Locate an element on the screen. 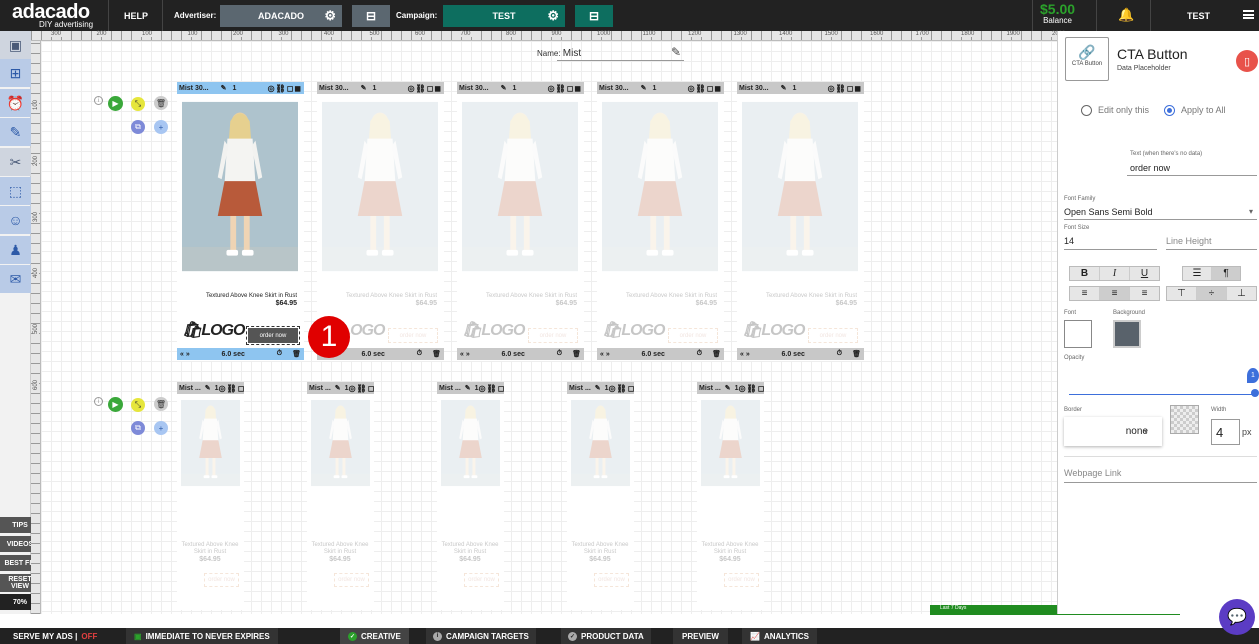 Image resolution: width=1259 pixels, height=644 pixels. border-color-swatch is located at coordinates (1184, 419).